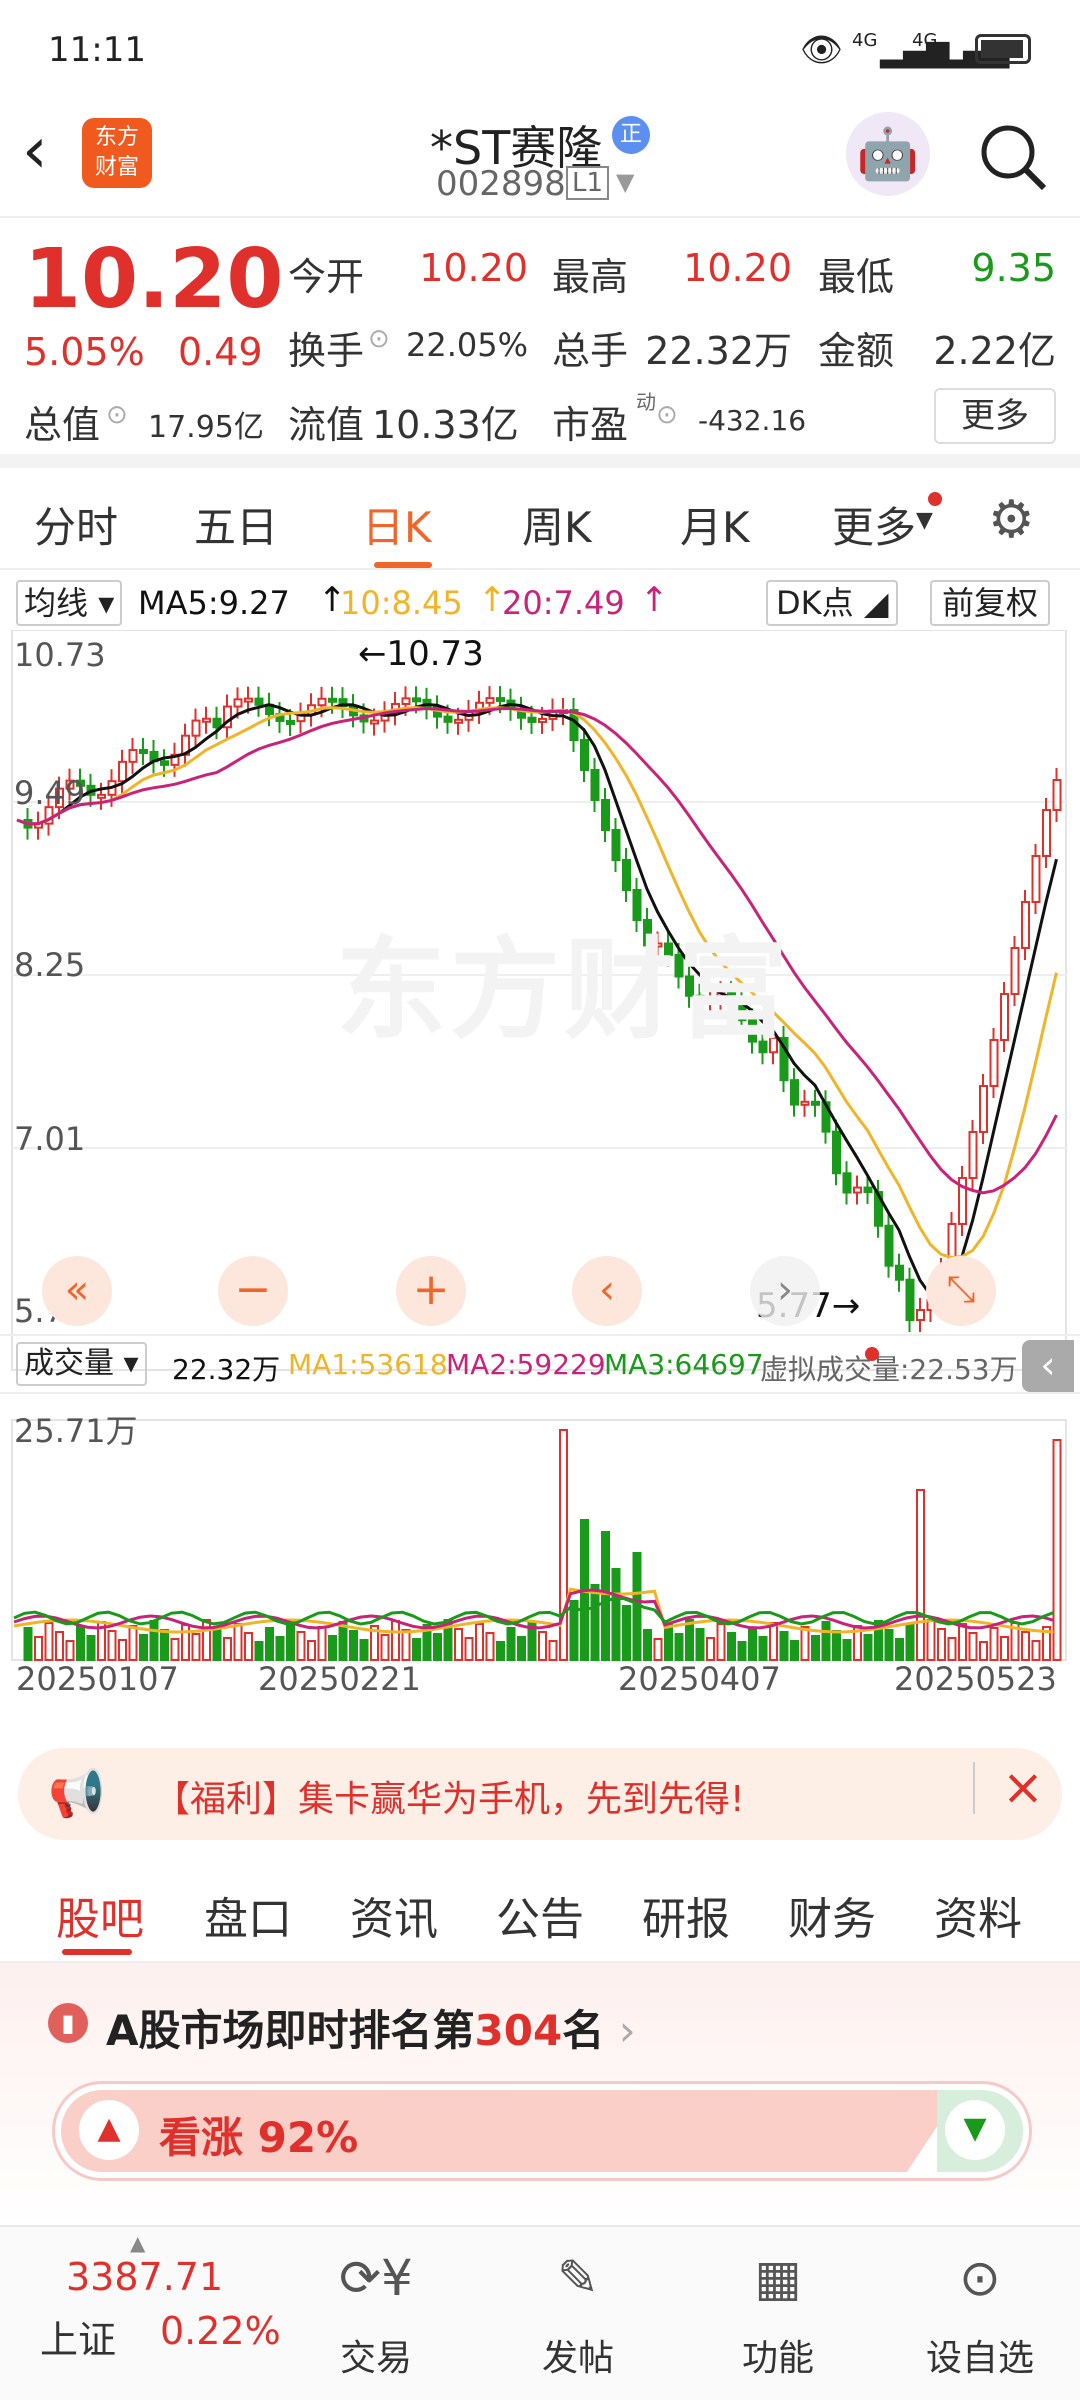  What do you see at coordinates (865, 40) in the screenshot?
I see `net-label-1: 4G` at bounding box center [865, 40].